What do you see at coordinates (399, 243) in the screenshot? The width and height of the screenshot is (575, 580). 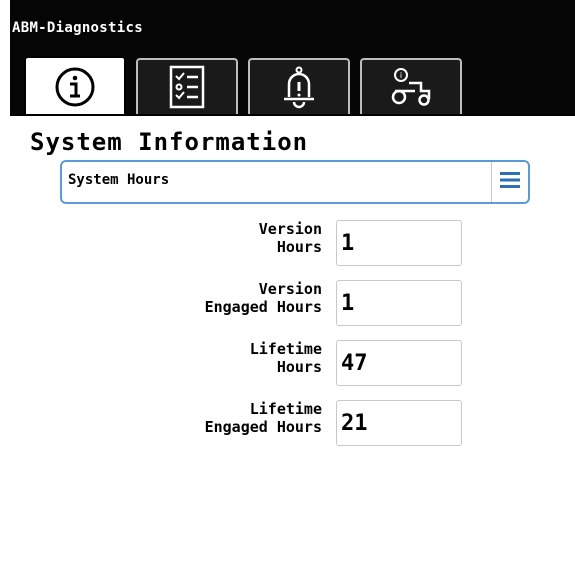 I see `version-hours-value: 1` at bounding box center [399, 243].